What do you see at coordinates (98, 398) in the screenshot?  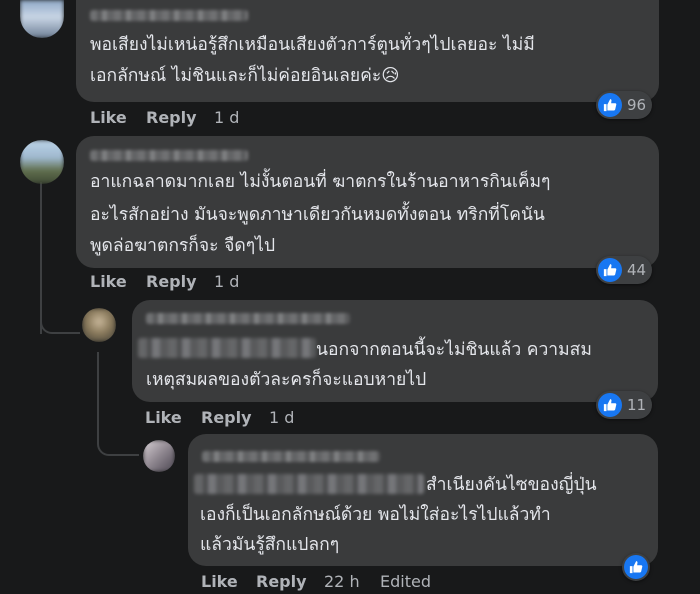 I see `thread-line-reply` at bounding box center [98, 398].